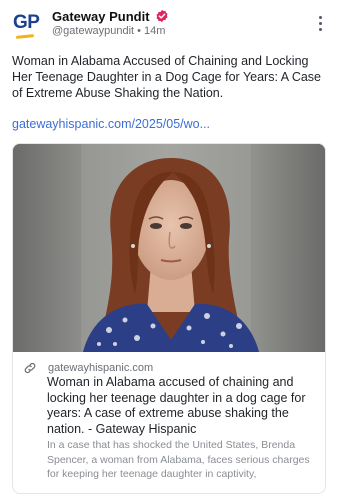 The image size is (338, 500). I want to click on avatar: GP, so click(27, 25).